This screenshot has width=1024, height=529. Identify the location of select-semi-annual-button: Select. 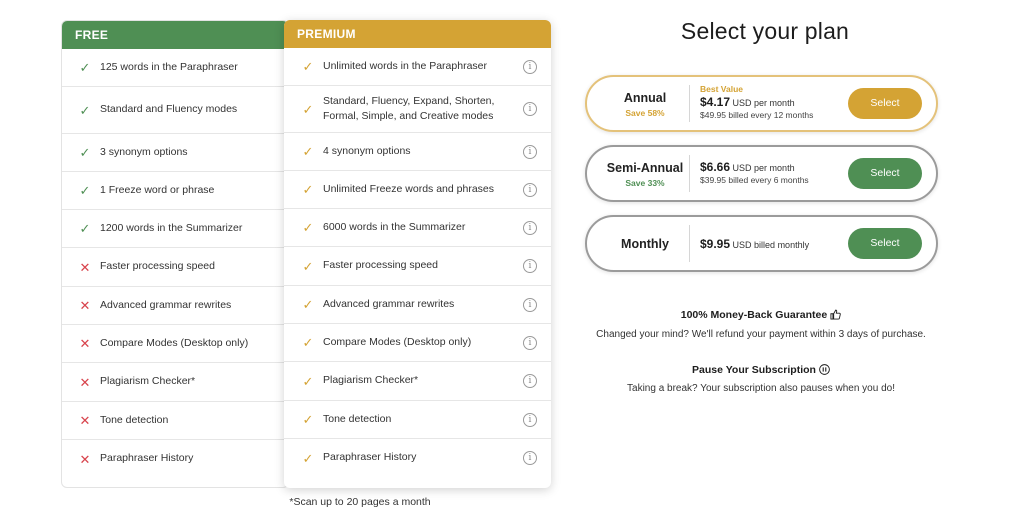
(885, 173).